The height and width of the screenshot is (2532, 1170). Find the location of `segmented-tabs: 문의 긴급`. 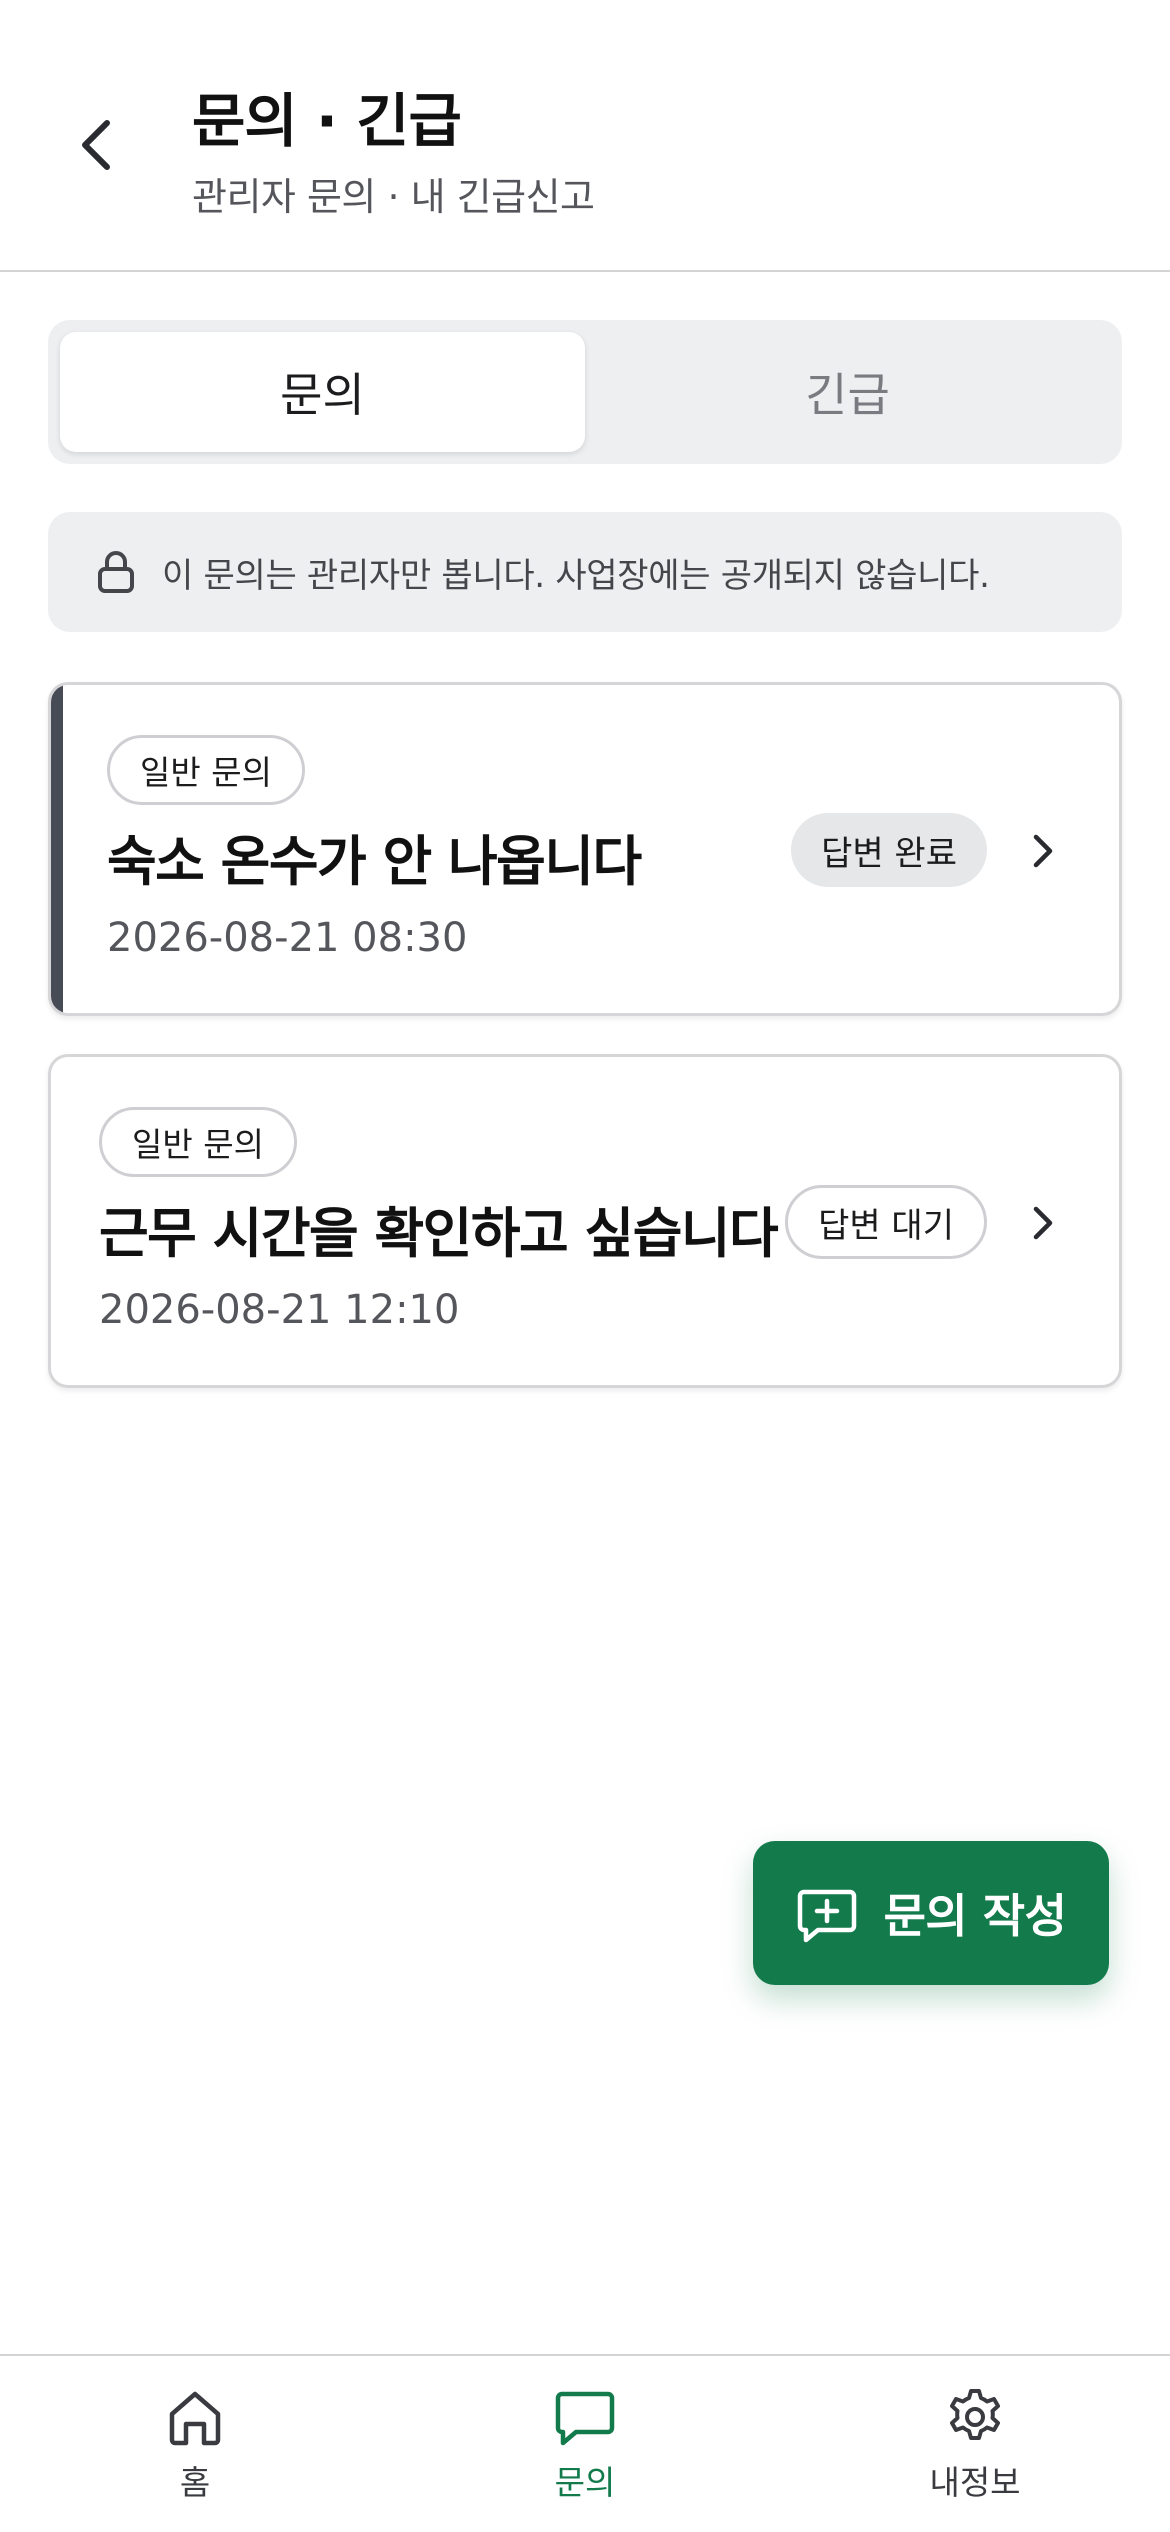

segmented-tabs: 문의 긴급 is located at coordinates (585, 392).